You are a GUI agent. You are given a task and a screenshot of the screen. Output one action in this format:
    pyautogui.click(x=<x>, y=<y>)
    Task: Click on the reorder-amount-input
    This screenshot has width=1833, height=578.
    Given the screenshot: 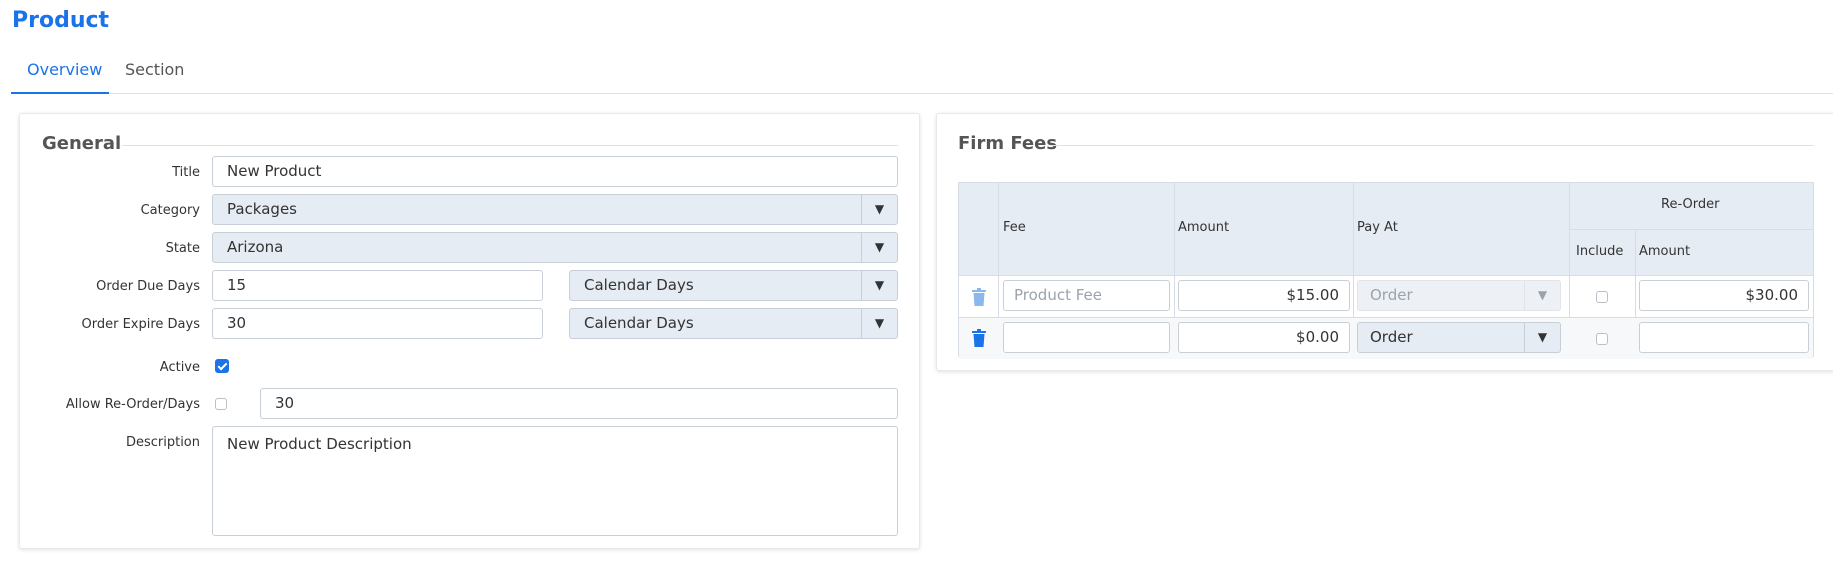 What is the action you would take?
    pyautogui.click(x=1724, y=337)
    